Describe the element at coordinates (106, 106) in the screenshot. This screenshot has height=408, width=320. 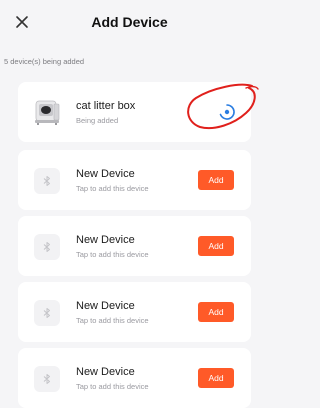
I see `device-name: cat litter box` at that location.